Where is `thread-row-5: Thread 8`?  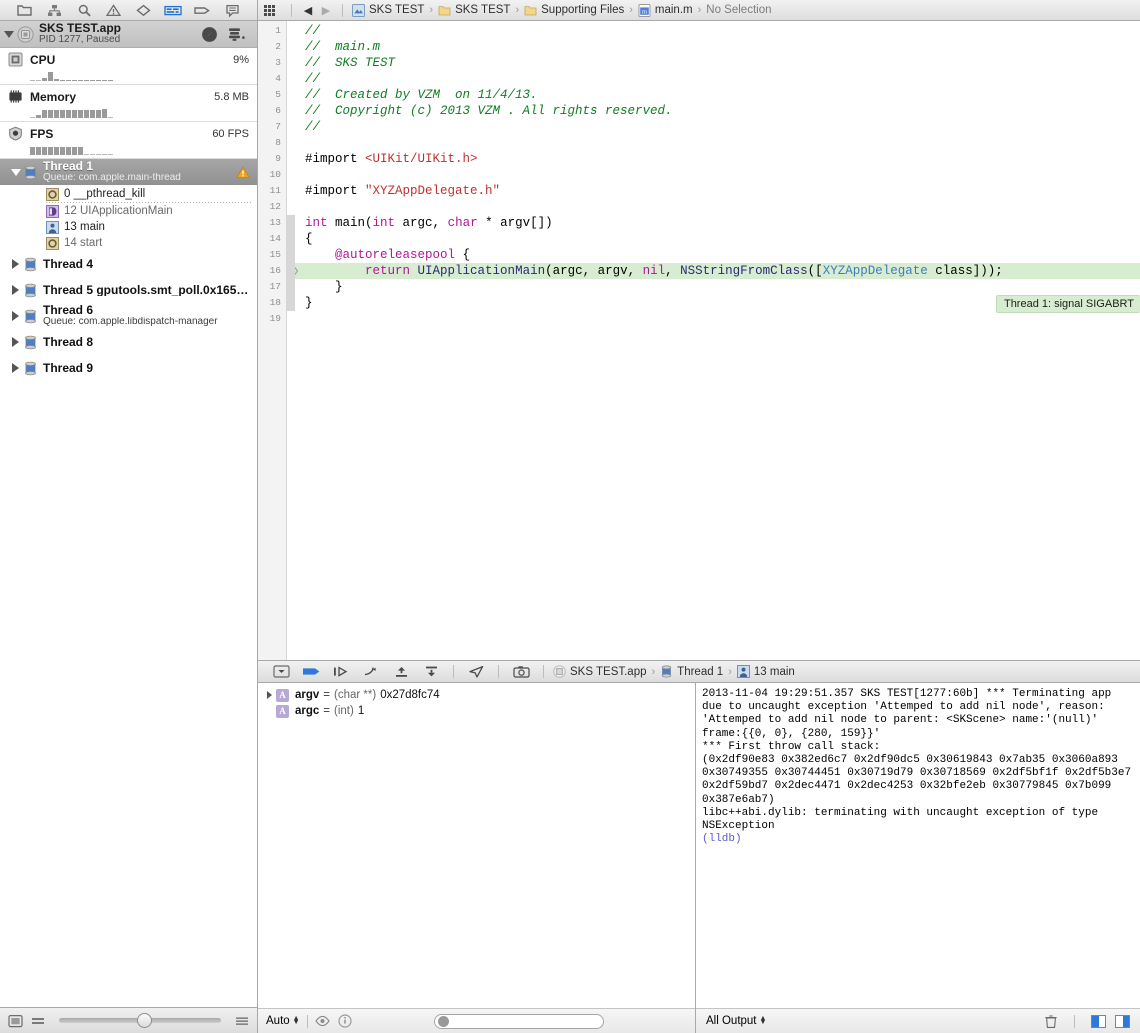 thread-row-5: Thread 8 is located at coordinates (128, 342).